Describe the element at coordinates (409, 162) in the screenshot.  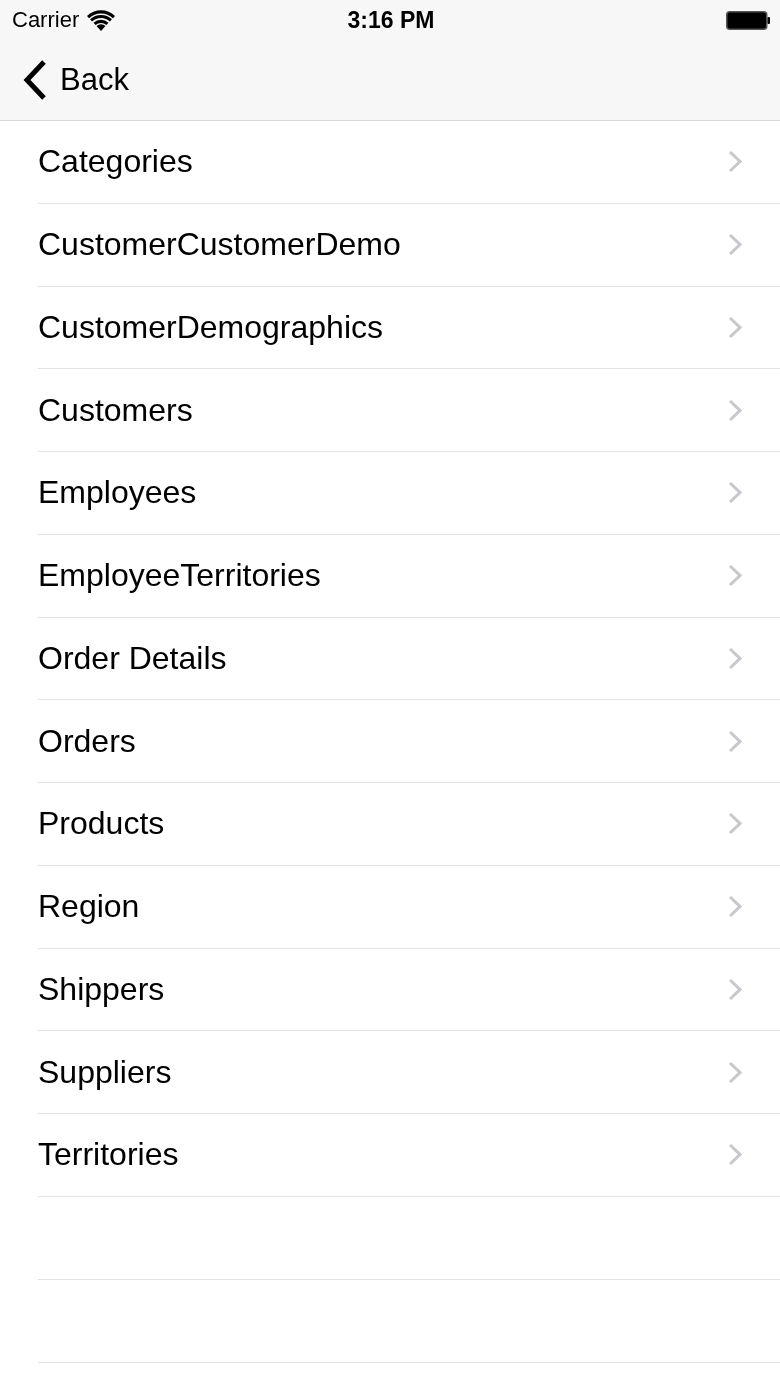
I see `list-item: Categories` at that location.